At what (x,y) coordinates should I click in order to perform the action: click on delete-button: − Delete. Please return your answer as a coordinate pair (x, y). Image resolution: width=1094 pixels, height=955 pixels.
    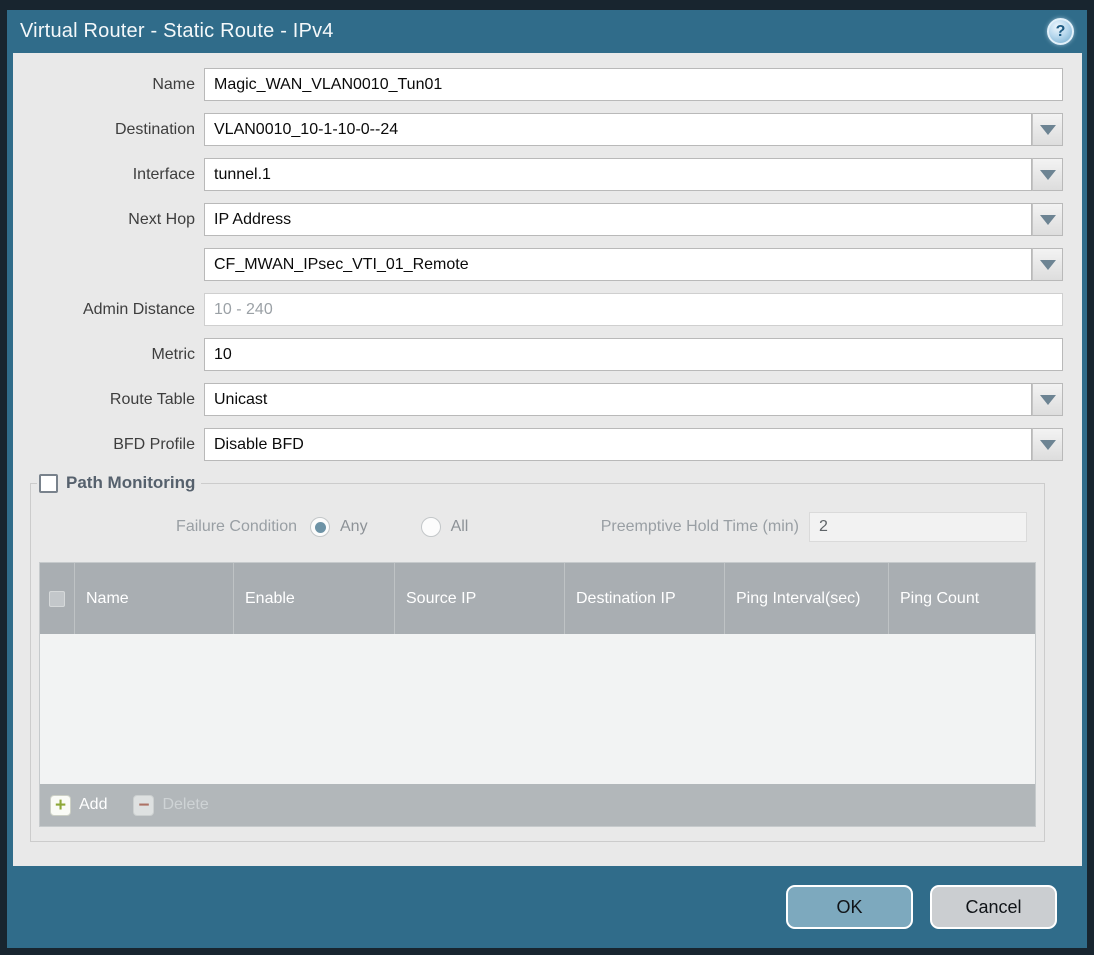
    Looking at the image, I should click on (171, 805).